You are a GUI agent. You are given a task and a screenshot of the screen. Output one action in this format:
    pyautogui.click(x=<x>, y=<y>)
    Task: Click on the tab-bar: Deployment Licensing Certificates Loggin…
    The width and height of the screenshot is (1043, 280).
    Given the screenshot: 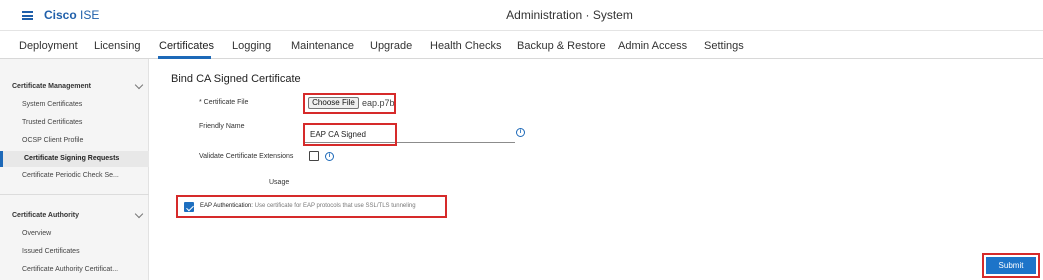 What is the action you would take?
    pyautogui.click(x=521, y=45)
    